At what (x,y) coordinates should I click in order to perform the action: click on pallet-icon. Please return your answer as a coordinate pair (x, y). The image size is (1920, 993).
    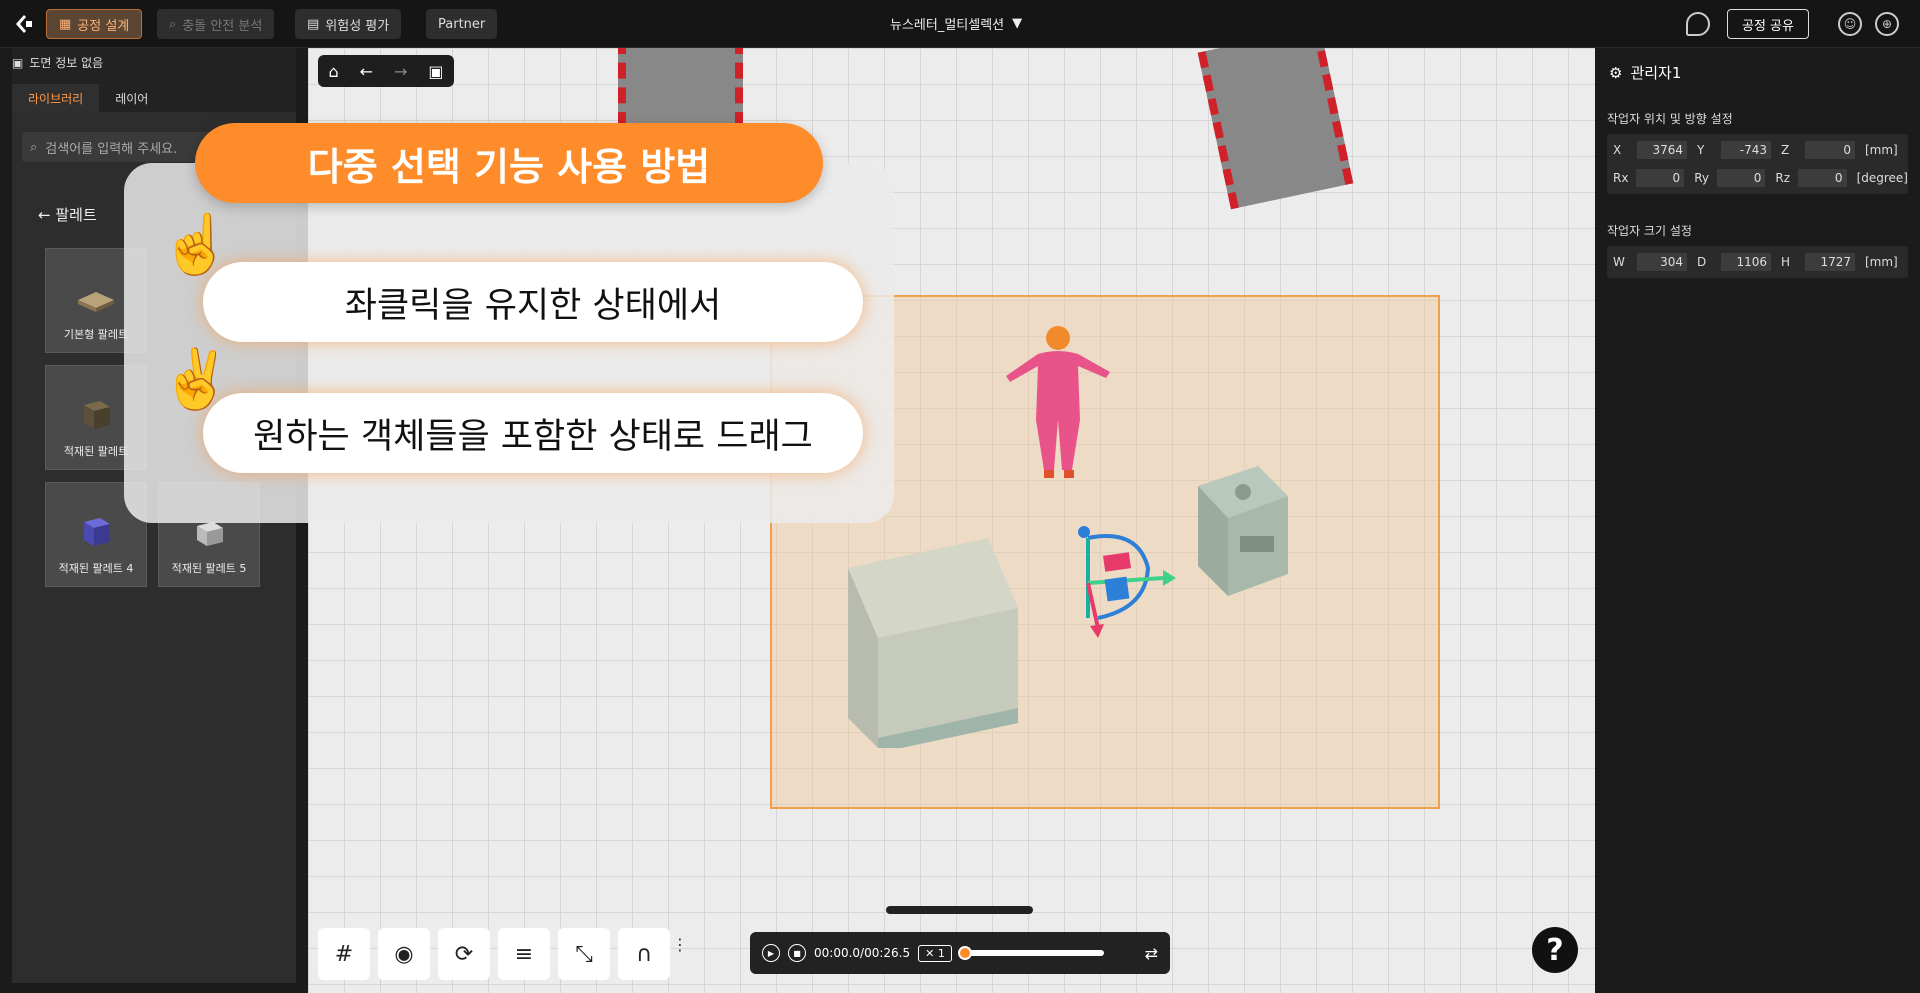
    Looking at the image, I should click on (96, 302).